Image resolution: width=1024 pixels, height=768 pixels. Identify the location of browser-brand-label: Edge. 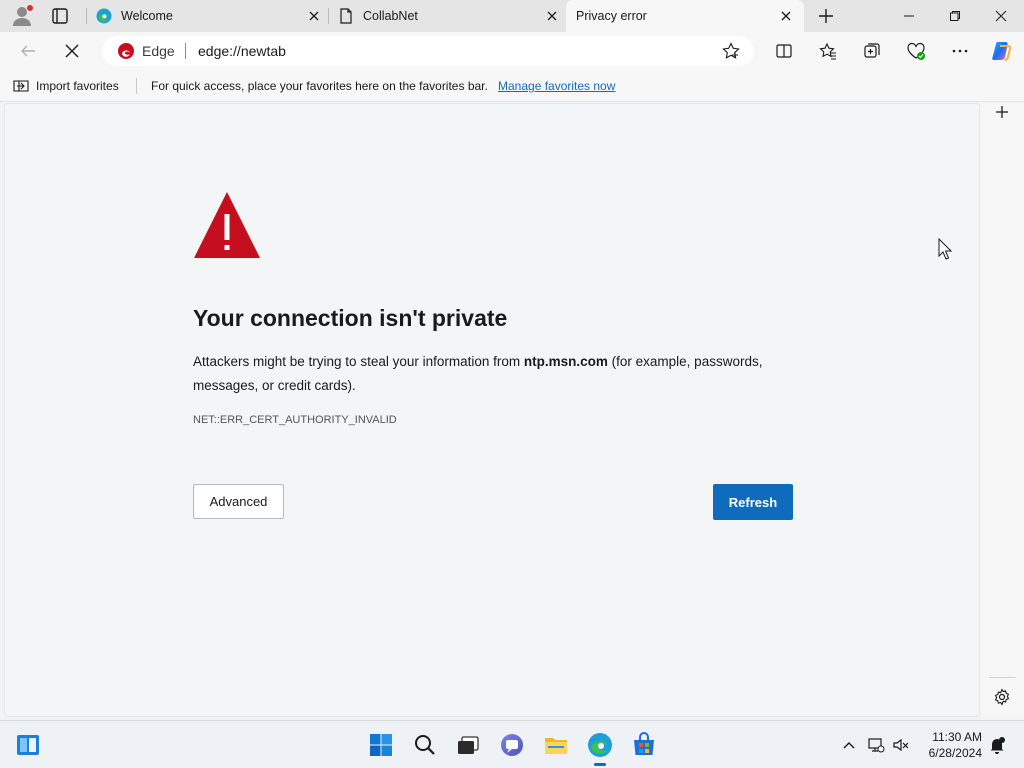
(158, 51).